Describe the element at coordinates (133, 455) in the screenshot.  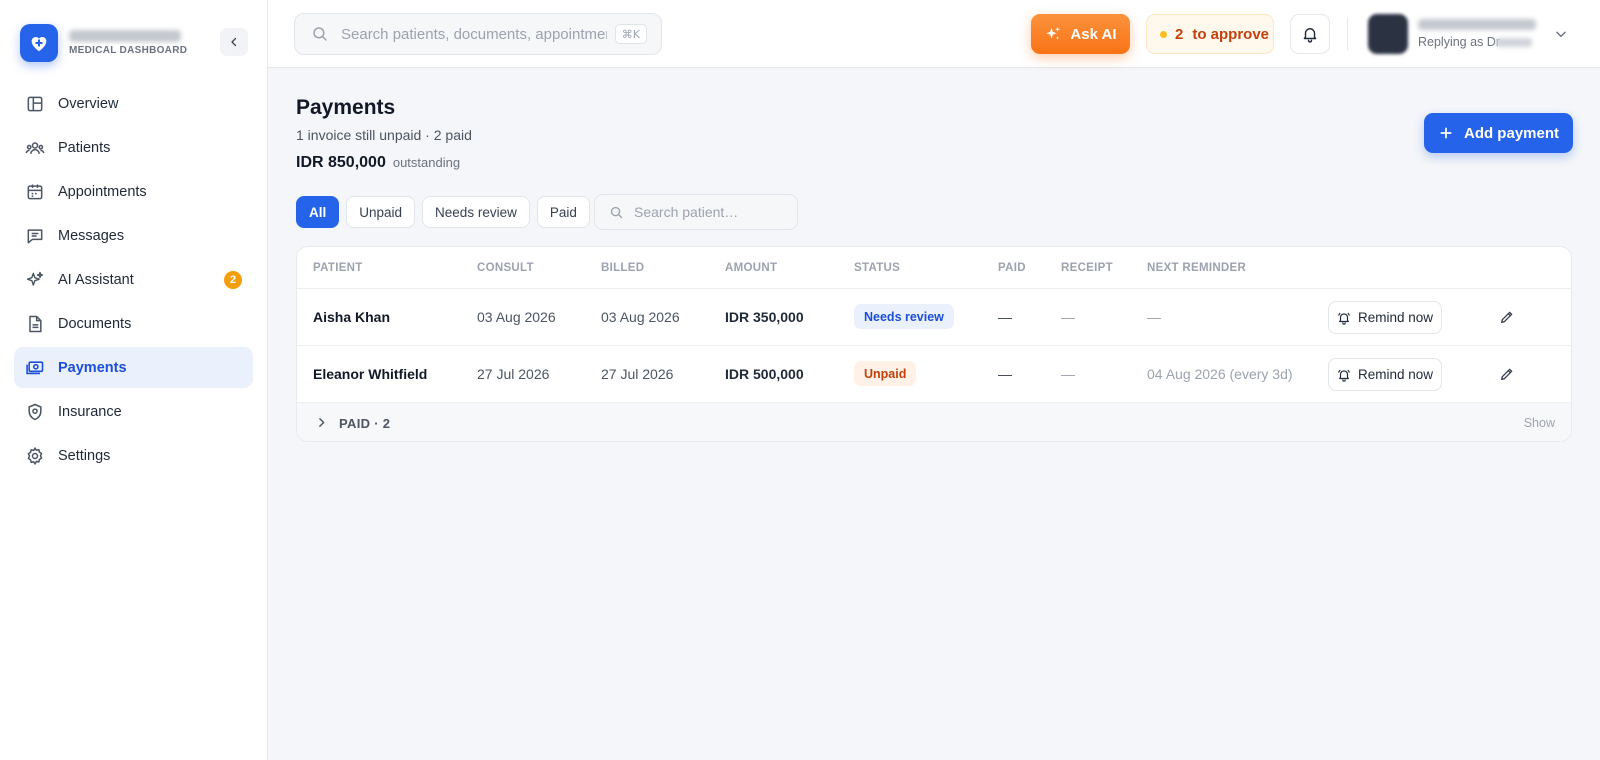
I see `sidebar-item-settings: Settings` at that location.